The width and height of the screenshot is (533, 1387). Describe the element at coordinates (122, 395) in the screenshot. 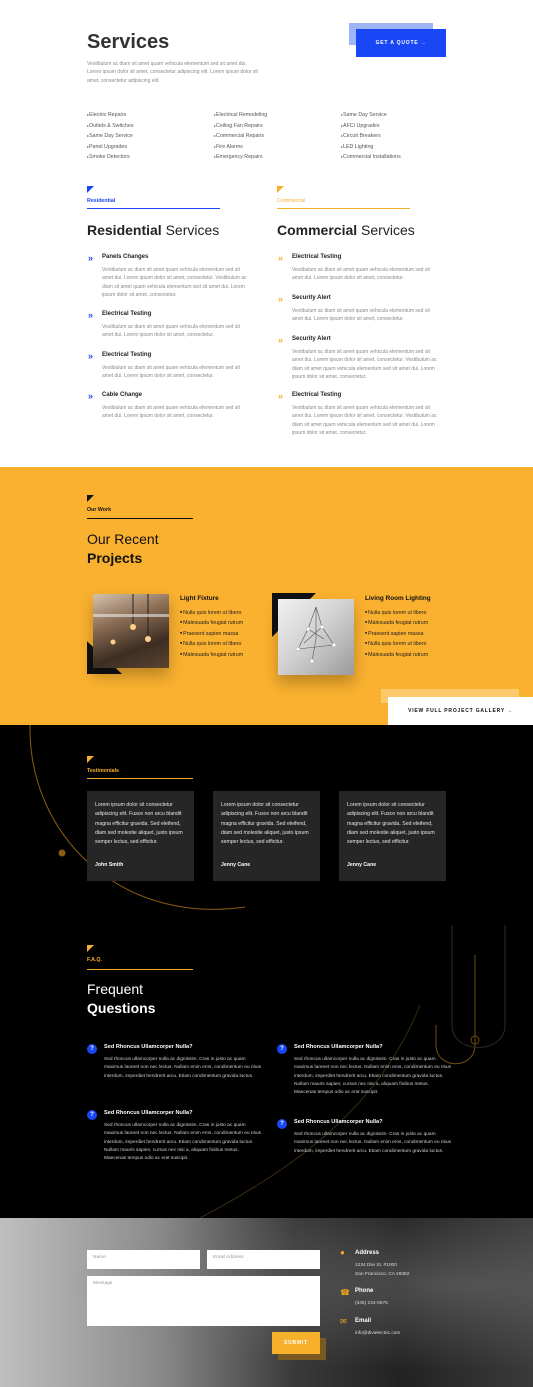

I see `residential-item-title: Cable Change` at that location.